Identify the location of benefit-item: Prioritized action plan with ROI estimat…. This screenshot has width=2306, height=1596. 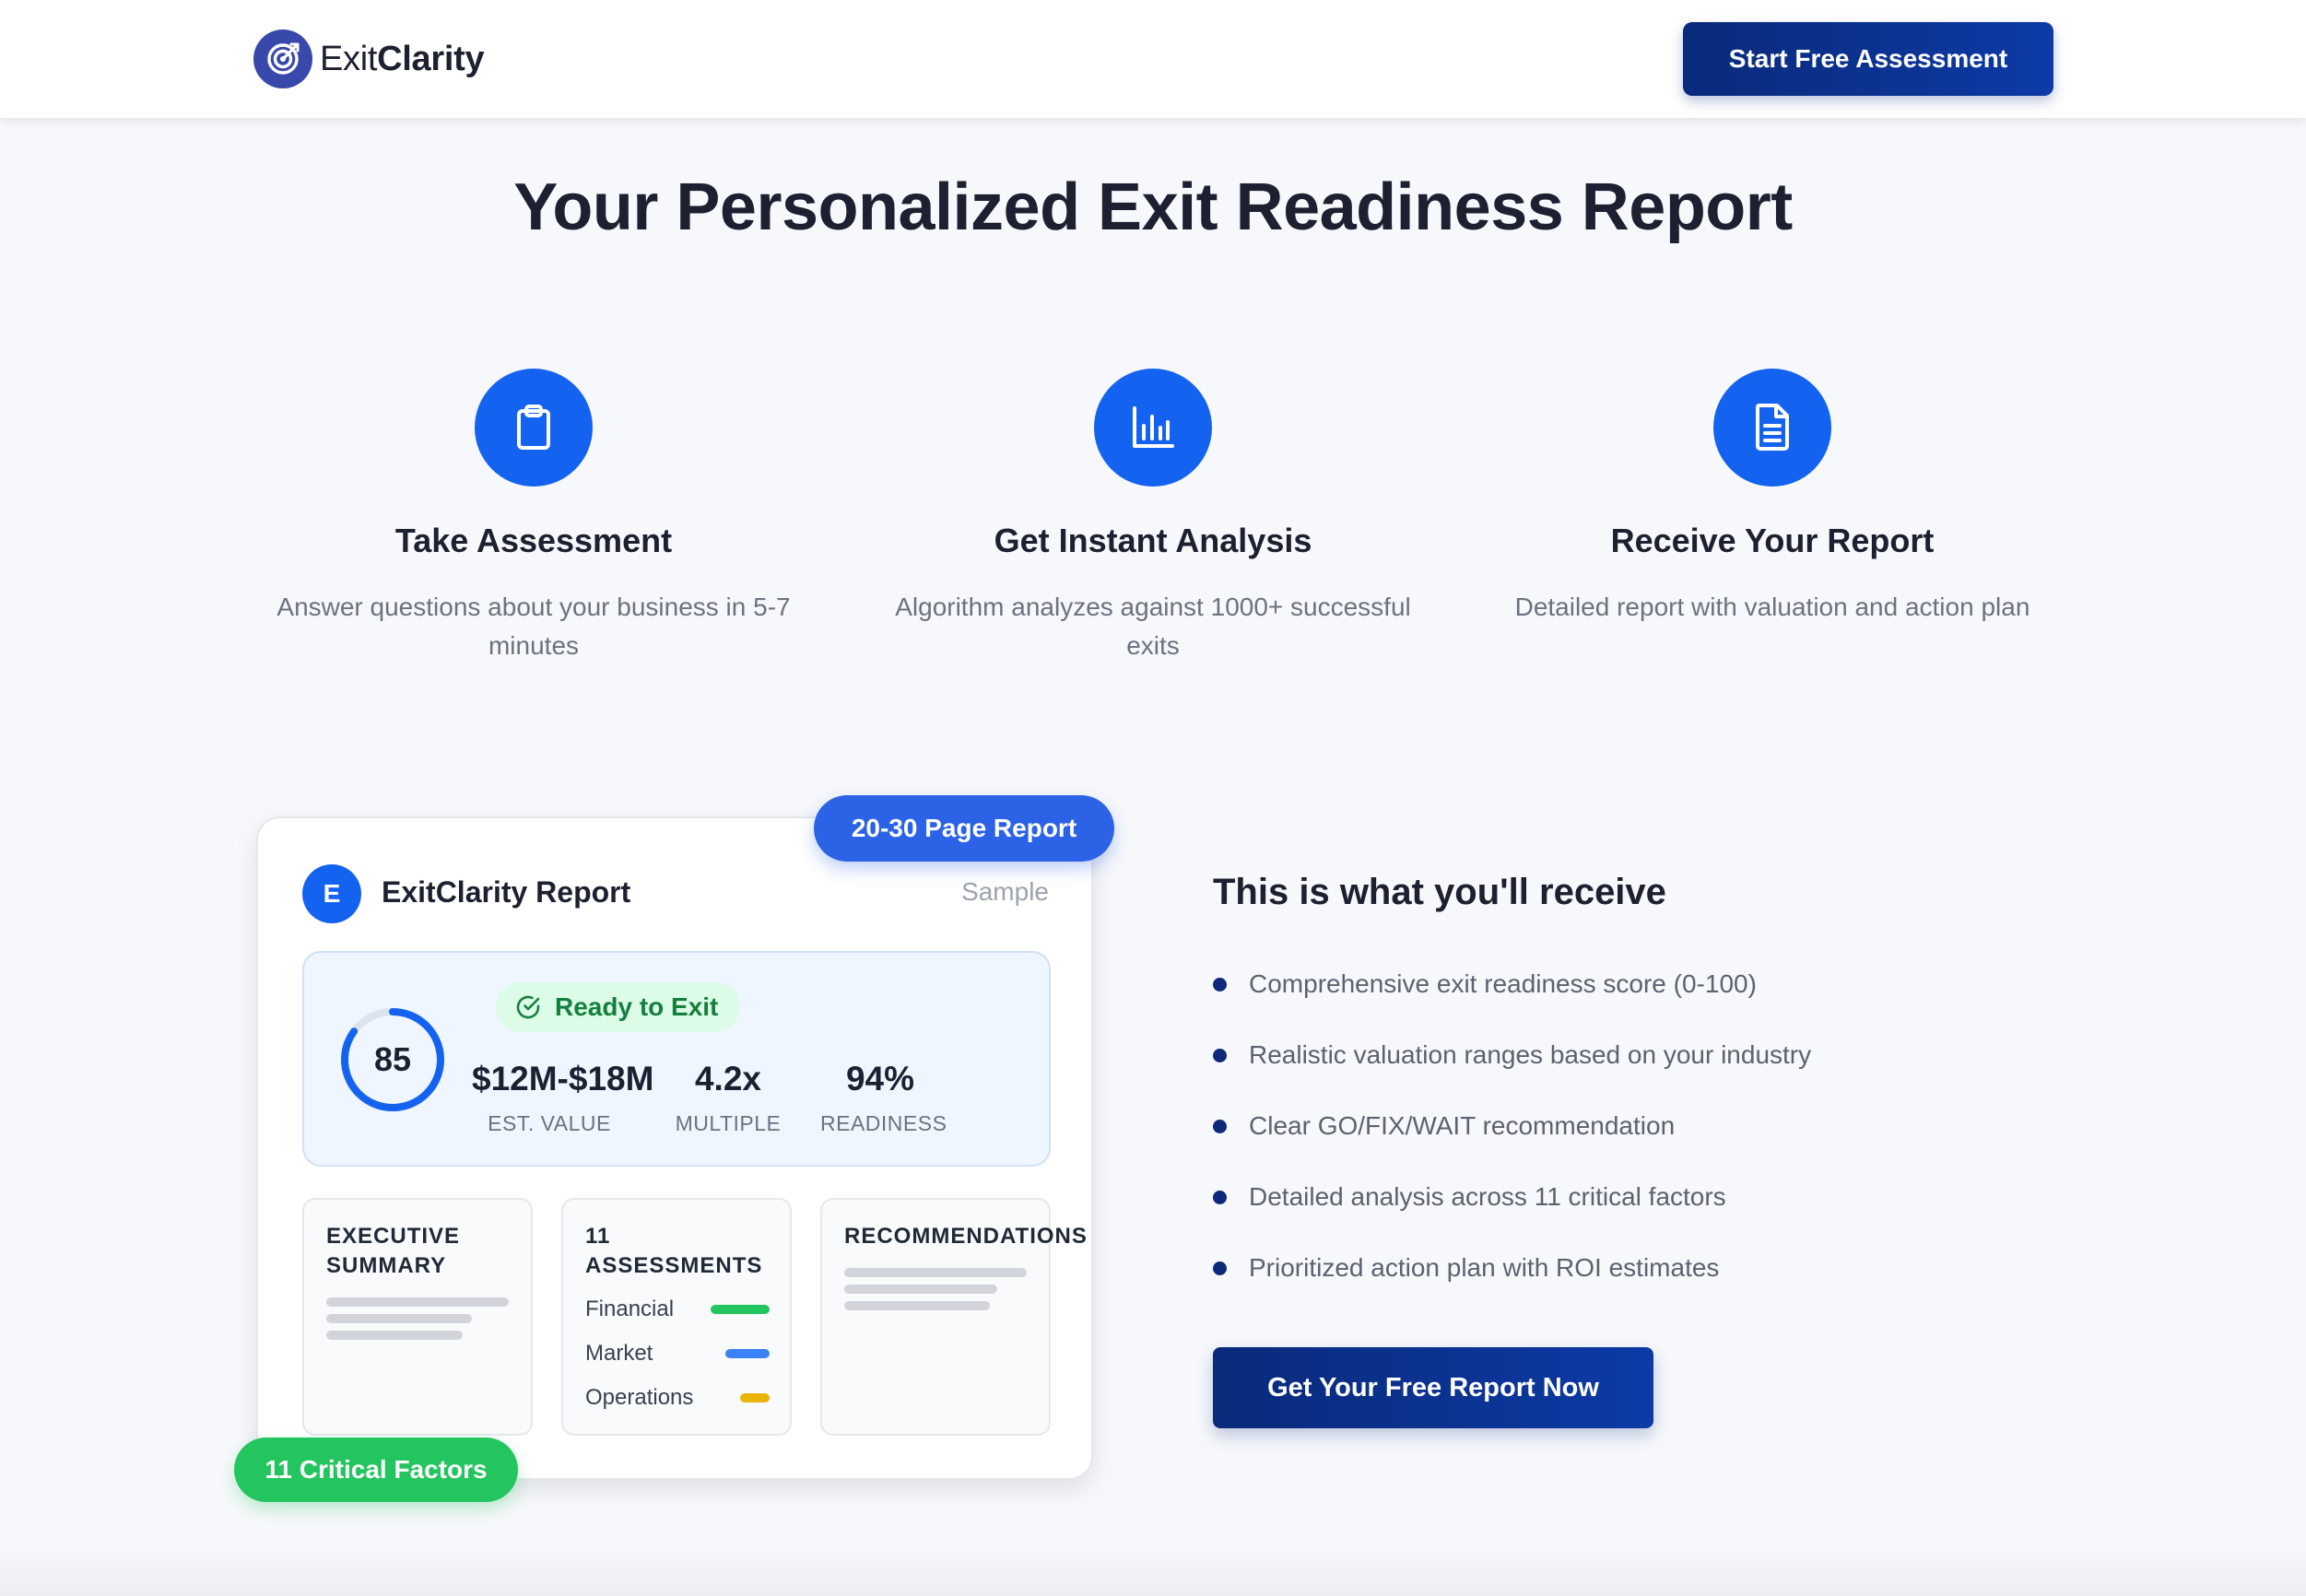
(1512, 1285).